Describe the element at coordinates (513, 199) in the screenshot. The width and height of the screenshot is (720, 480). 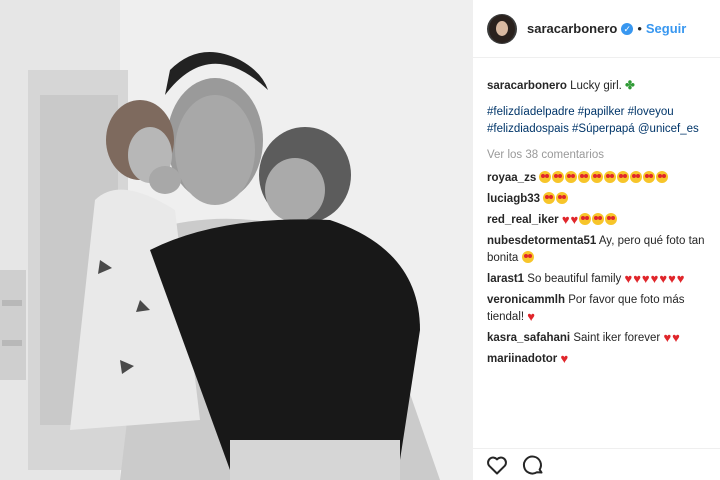
I see `comment-username: luciagb33` at that location.